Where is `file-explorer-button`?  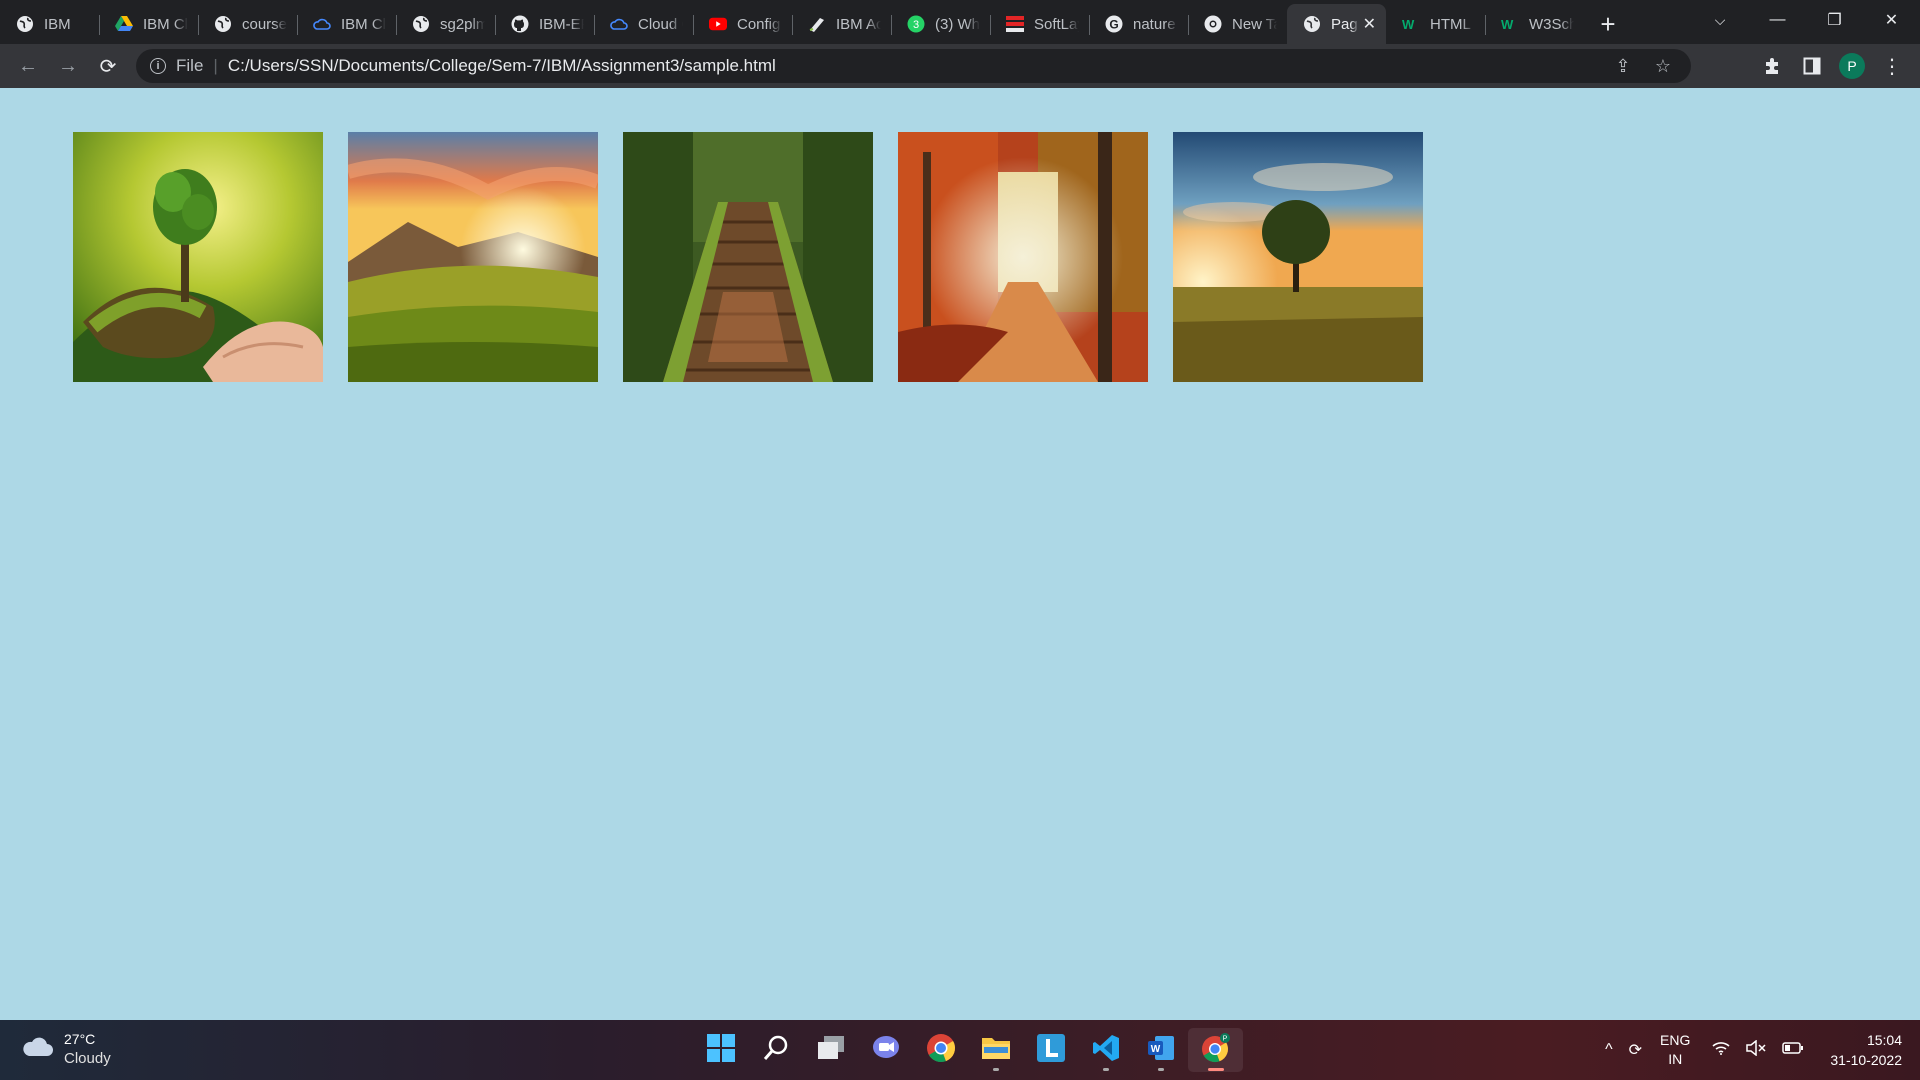
file-explorer-button is located at coordinates (995, 1050).